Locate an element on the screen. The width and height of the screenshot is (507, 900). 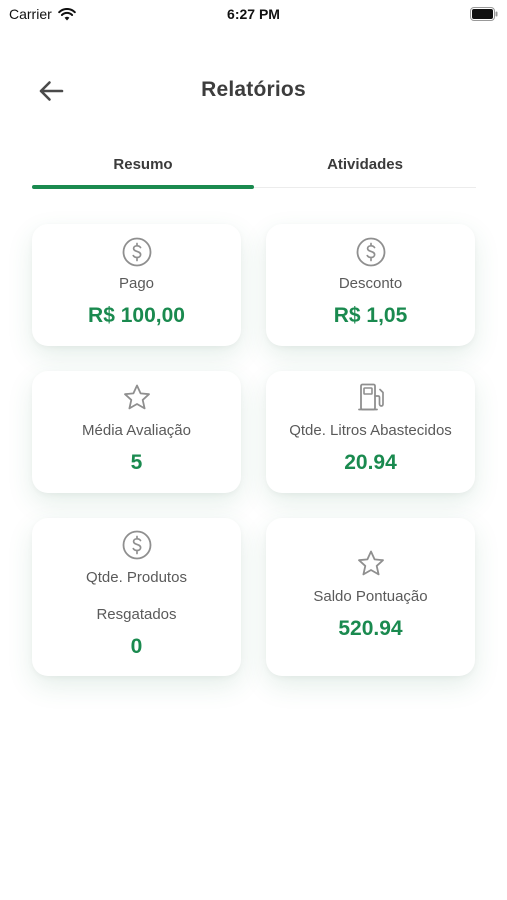
card-value: 520.94 is located at coordinates (370, 628).